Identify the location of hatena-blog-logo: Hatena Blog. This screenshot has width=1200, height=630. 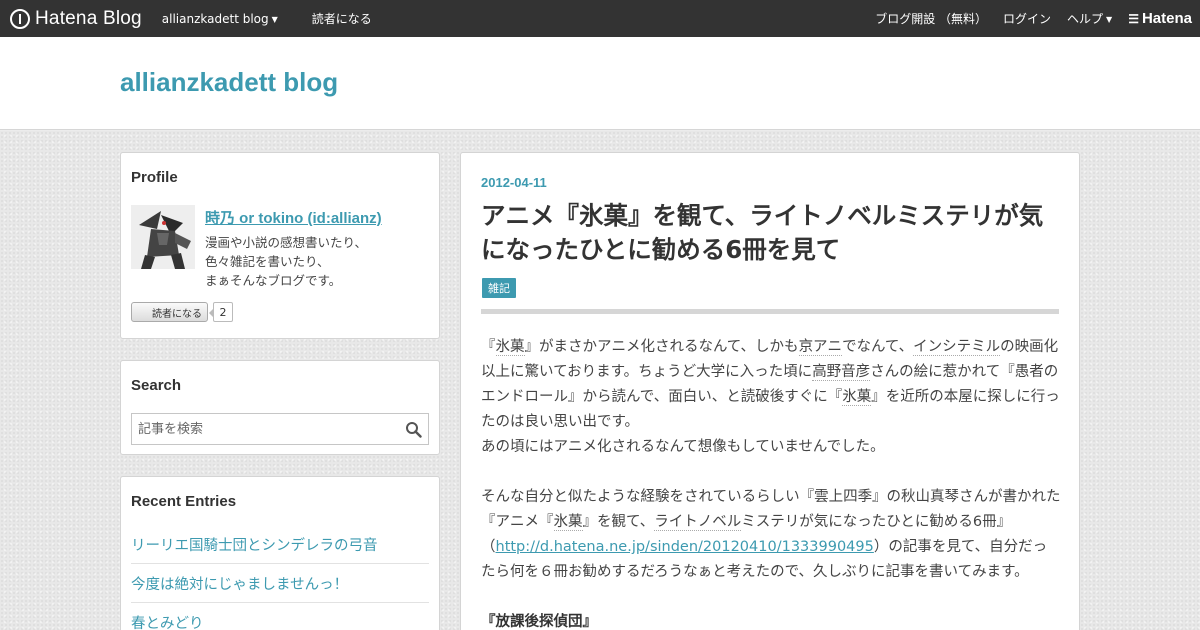
(76, 19).